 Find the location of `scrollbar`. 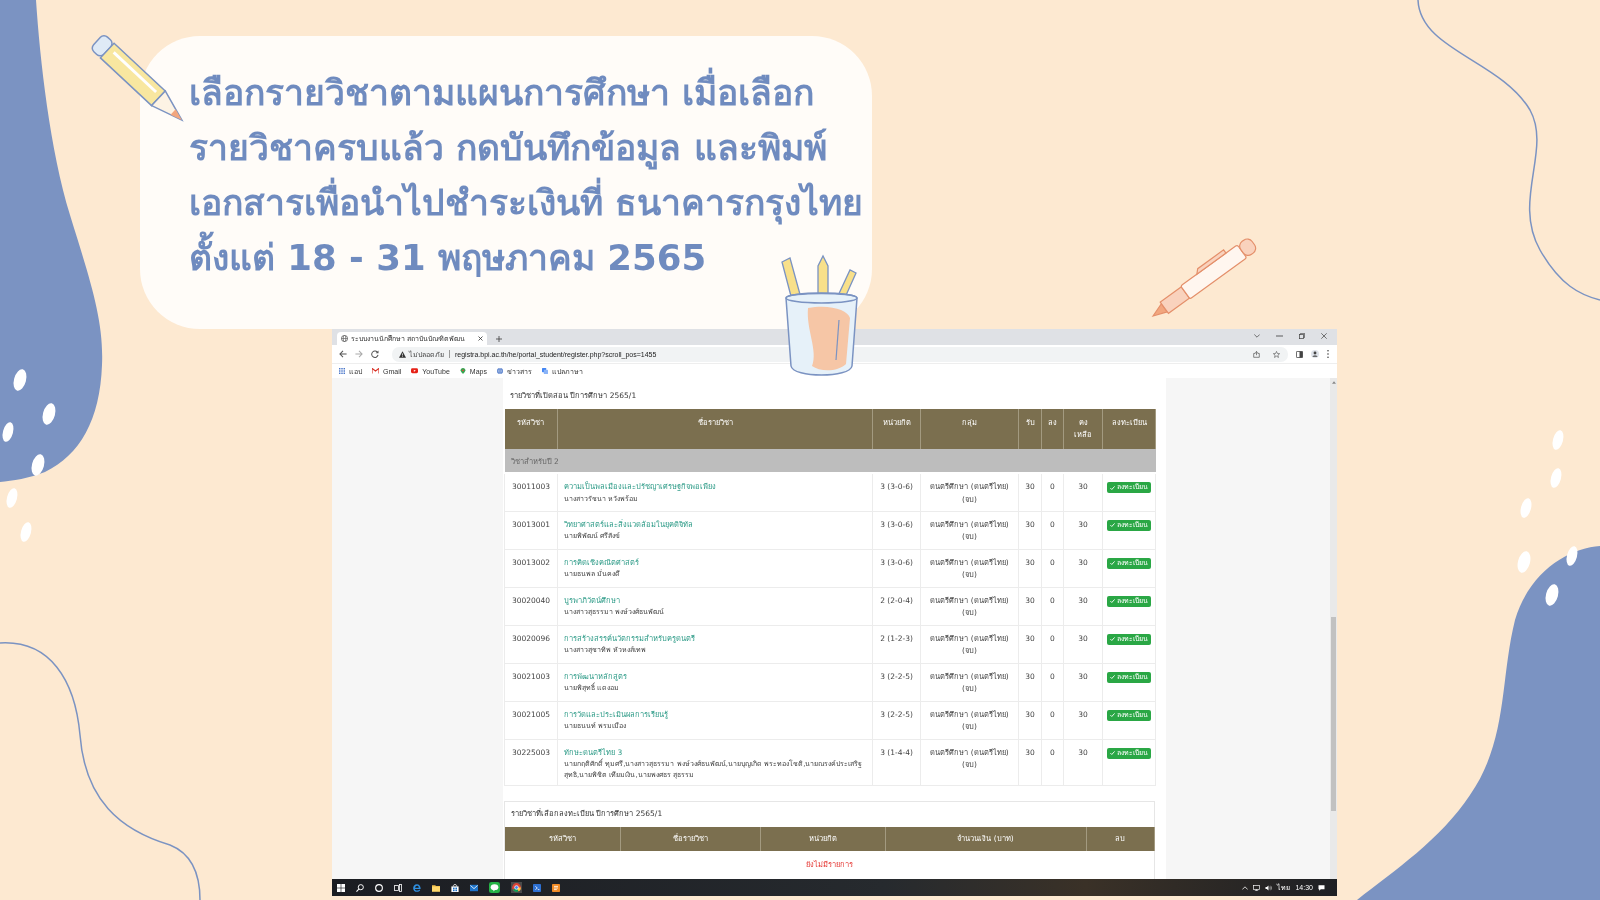

scrollbar is located at coordinates (1333, 628).